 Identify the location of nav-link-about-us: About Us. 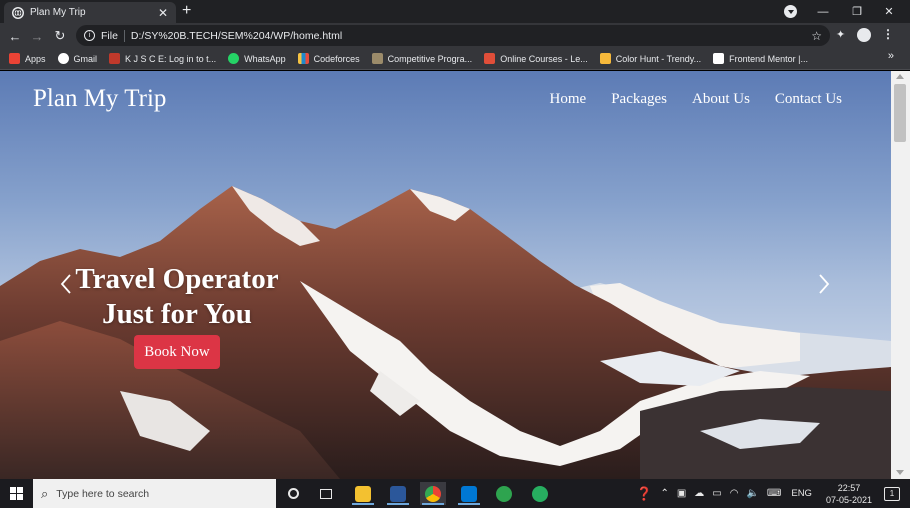
(721, 99).